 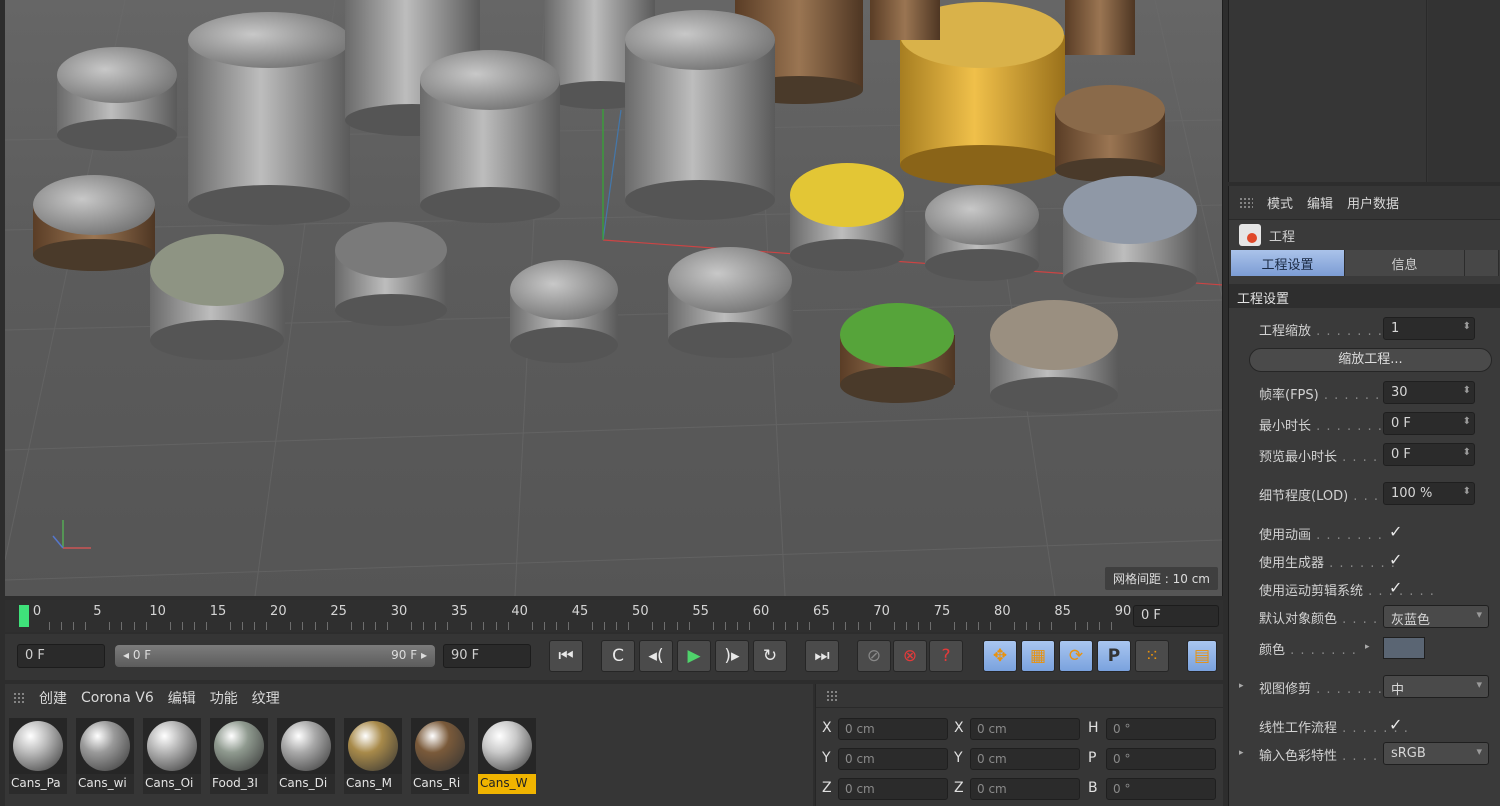 I want to click on lod-field: 100 %, so click(x=1429, y=493).